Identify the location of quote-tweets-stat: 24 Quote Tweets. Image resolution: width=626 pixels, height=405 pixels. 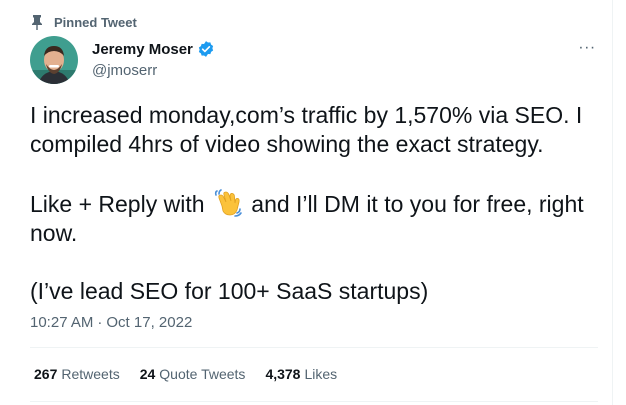
(193, 374).